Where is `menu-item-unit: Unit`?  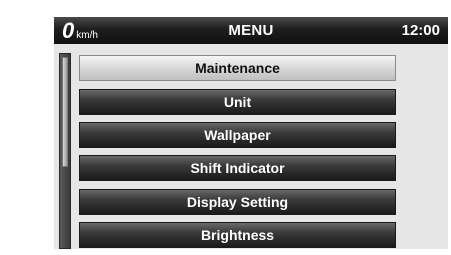 menu-item-unit: Unit is located at coordinates (237, 102).